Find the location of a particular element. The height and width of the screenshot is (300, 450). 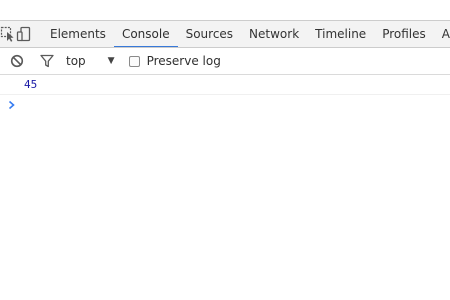

tab-network-label: Network is located at coordinates (274, 34).